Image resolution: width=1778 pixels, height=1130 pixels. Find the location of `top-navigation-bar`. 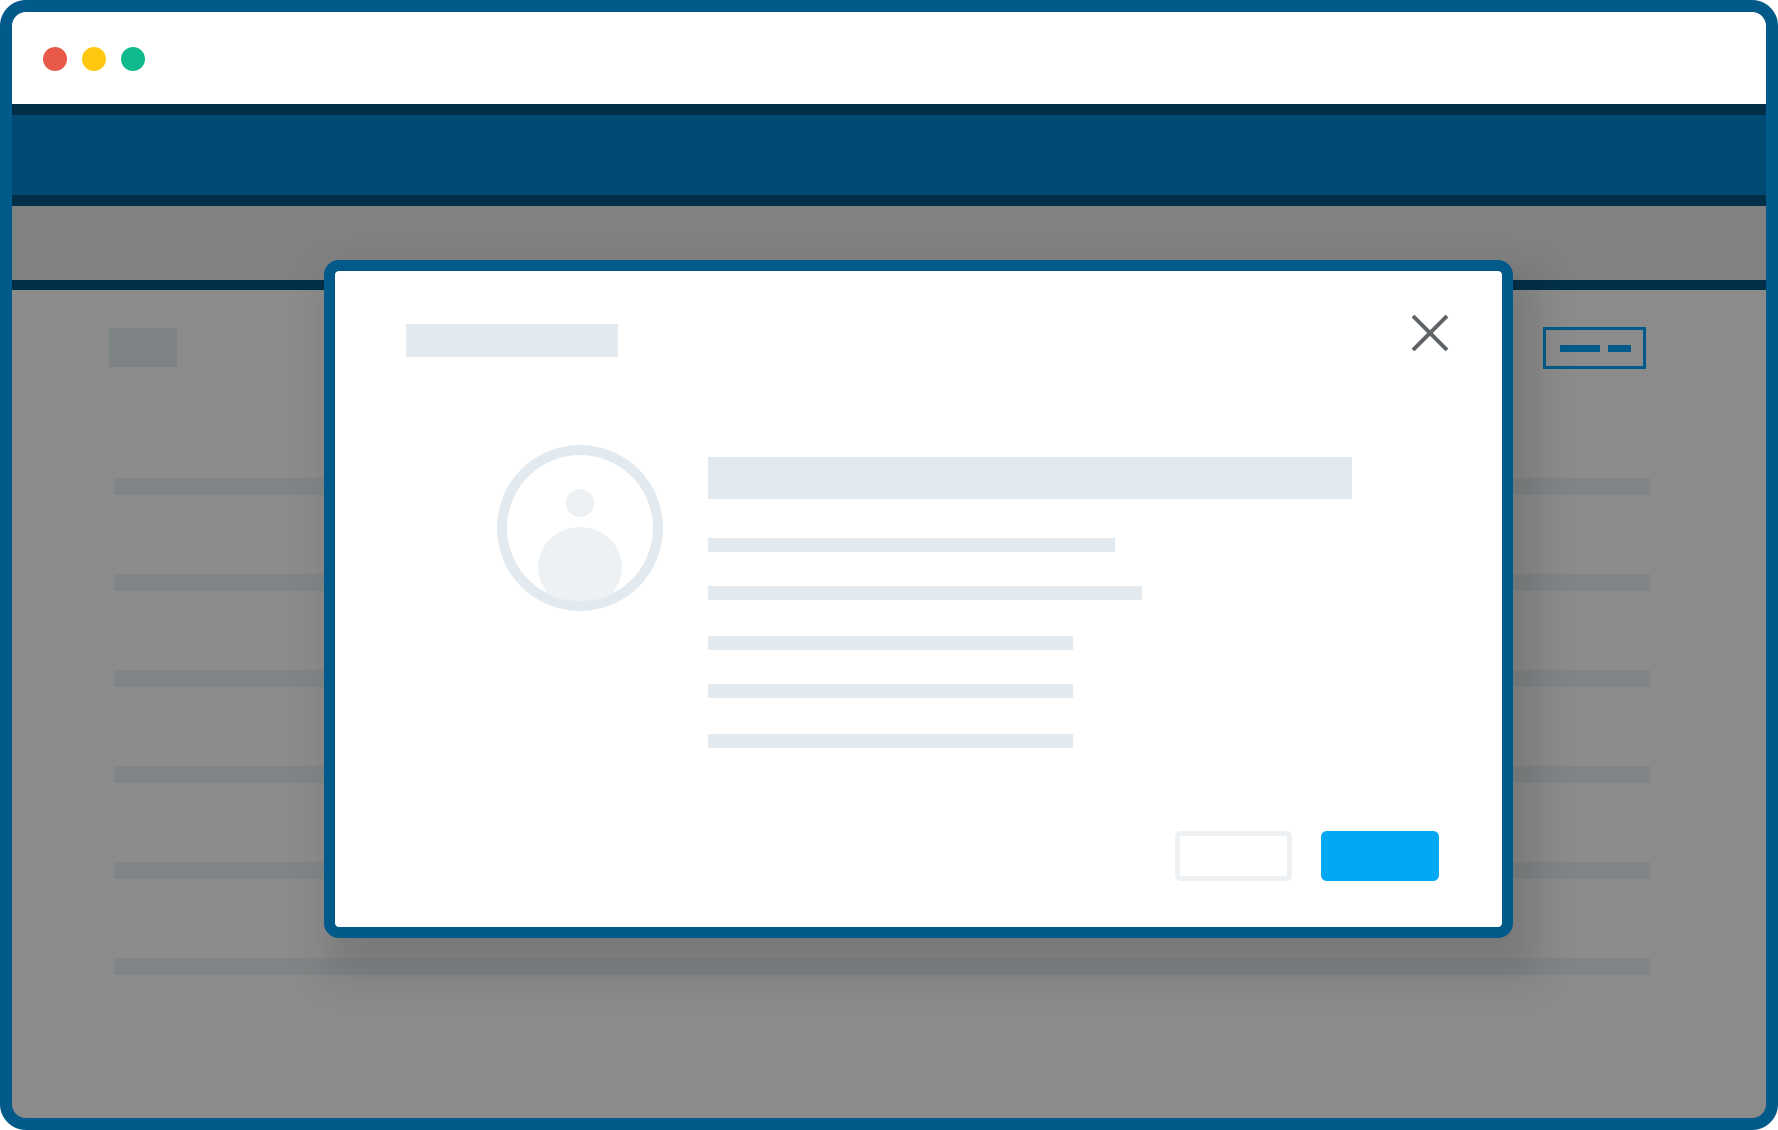

top-navigation-bar is located at coordinates (889, 155).